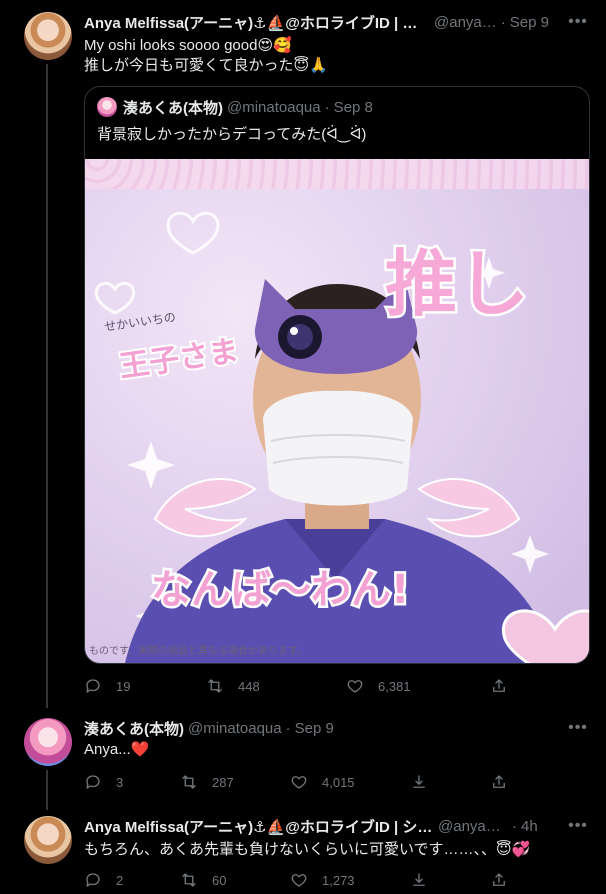  Describe the element at coordinates (307, 849) in the screenshot. I see `tweet-text: もちろん、あくあ先輩も負けないくらいに可愛いです……、、😇💞` at that location.